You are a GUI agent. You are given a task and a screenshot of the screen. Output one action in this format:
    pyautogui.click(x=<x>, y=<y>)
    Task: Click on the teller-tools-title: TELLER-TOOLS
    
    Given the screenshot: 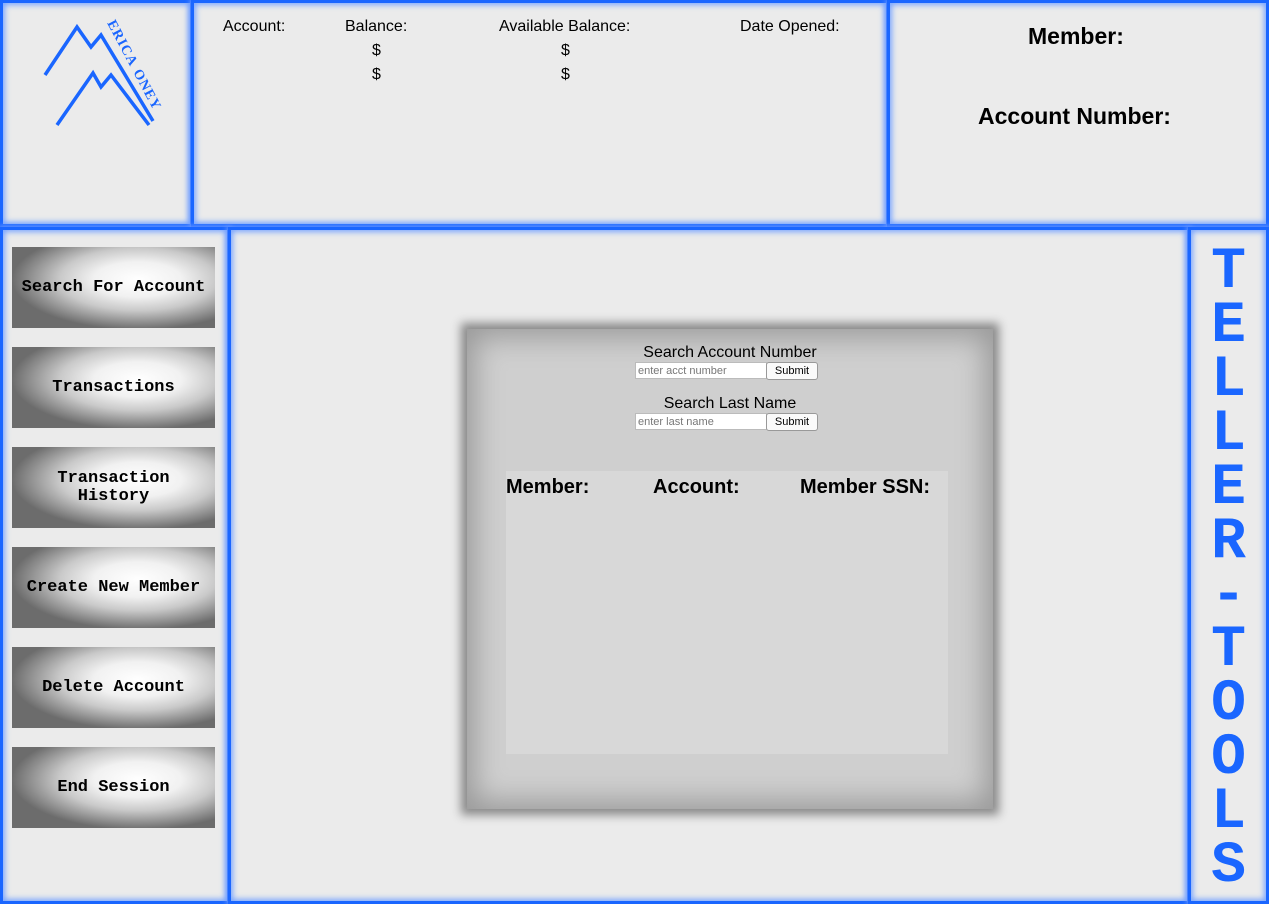 What is the action you would take?
    pyautogui.click(x=1228, y=569)
    